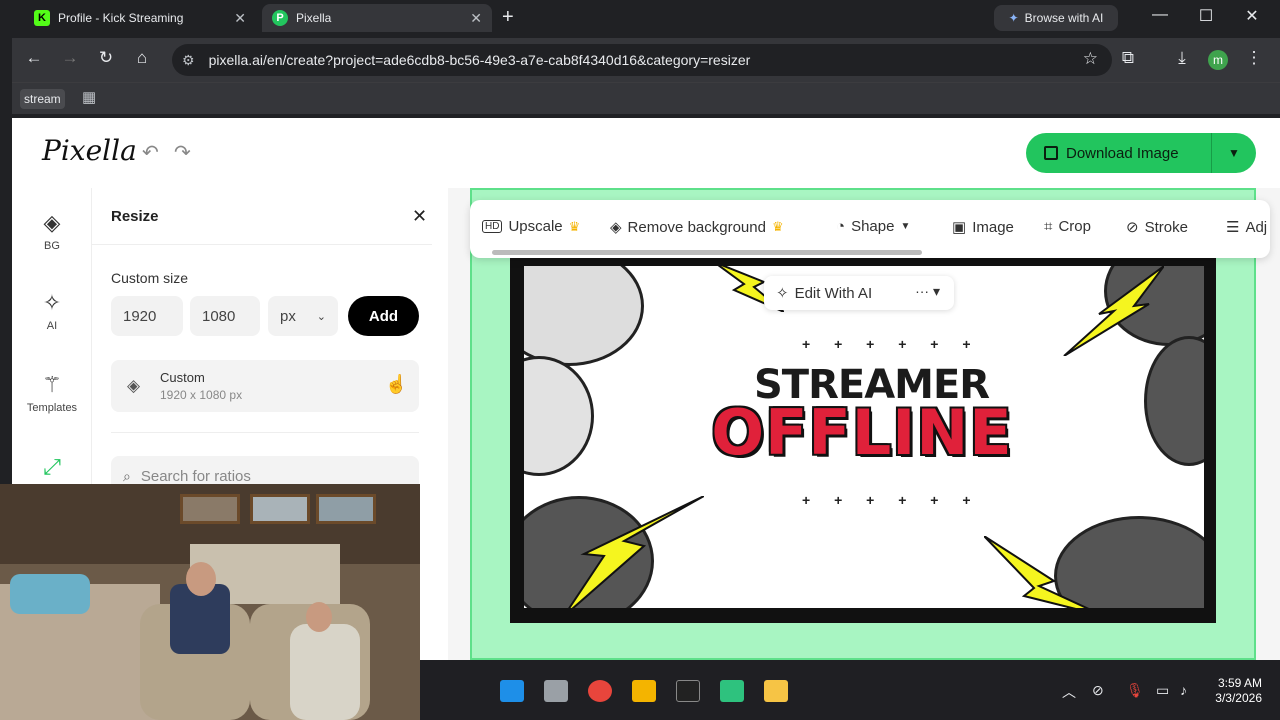 Image resolution: width=1280 pixels, height=720 pixels. I want to click on tray-chevron-icon: ︿, so click(1069, 692).